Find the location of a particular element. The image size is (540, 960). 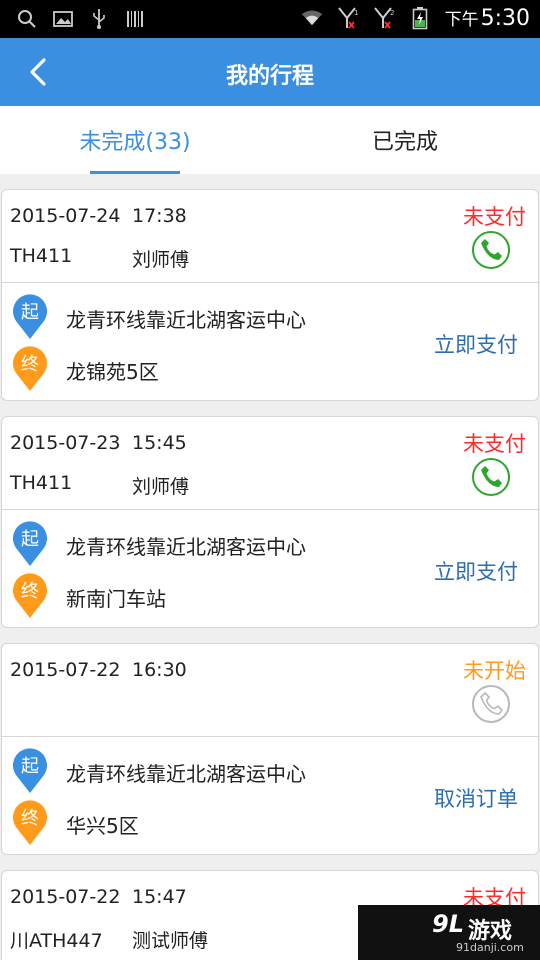

trip-driver: 测试师傅 is located at coordinates (170, 941).